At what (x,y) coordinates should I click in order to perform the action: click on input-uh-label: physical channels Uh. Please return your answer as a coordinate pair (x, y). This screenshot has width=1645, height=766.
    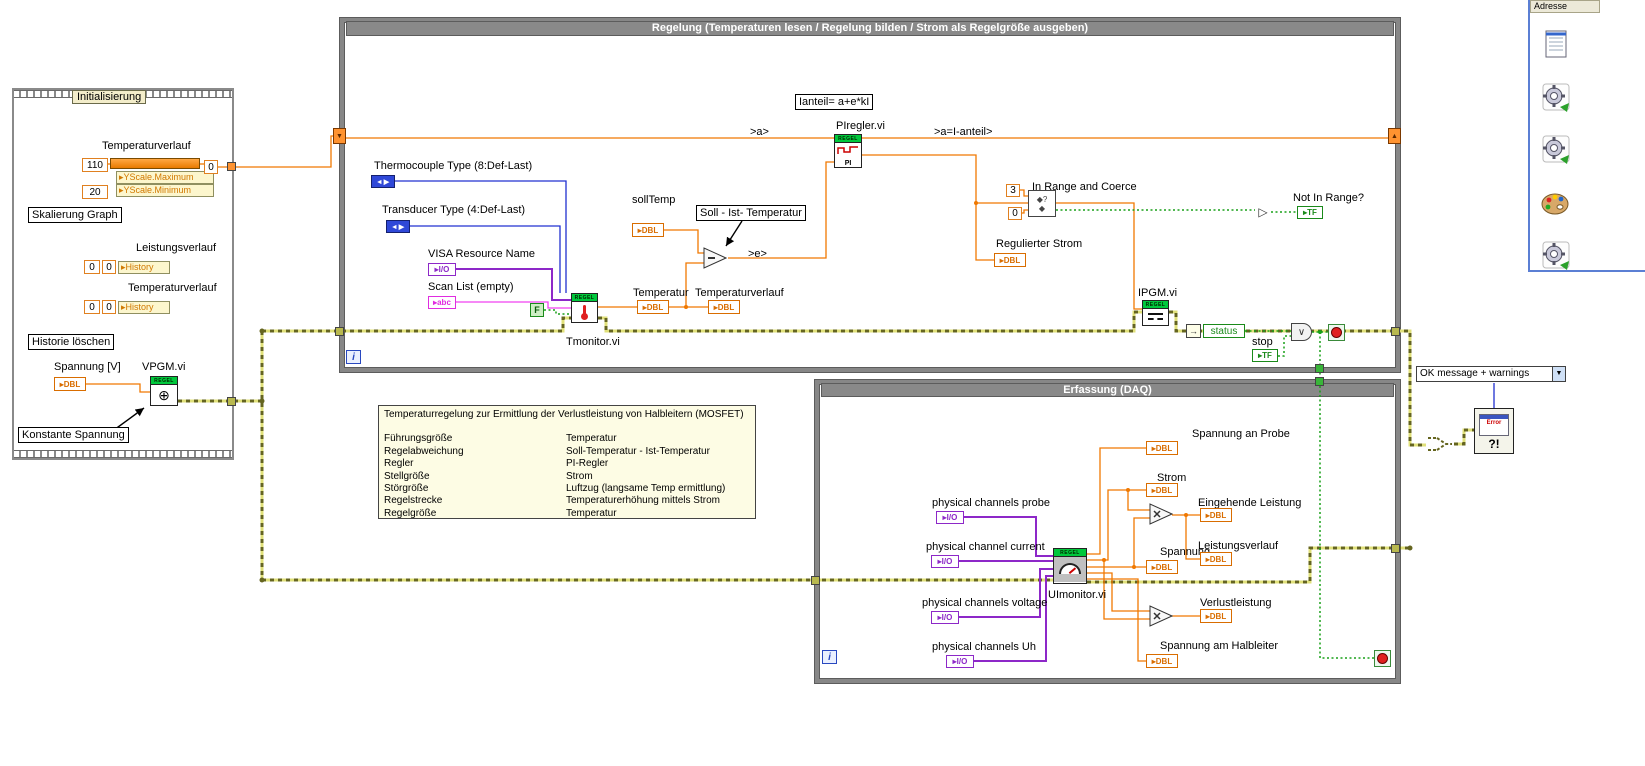
    Looking at the image, I should click on (984, 647).